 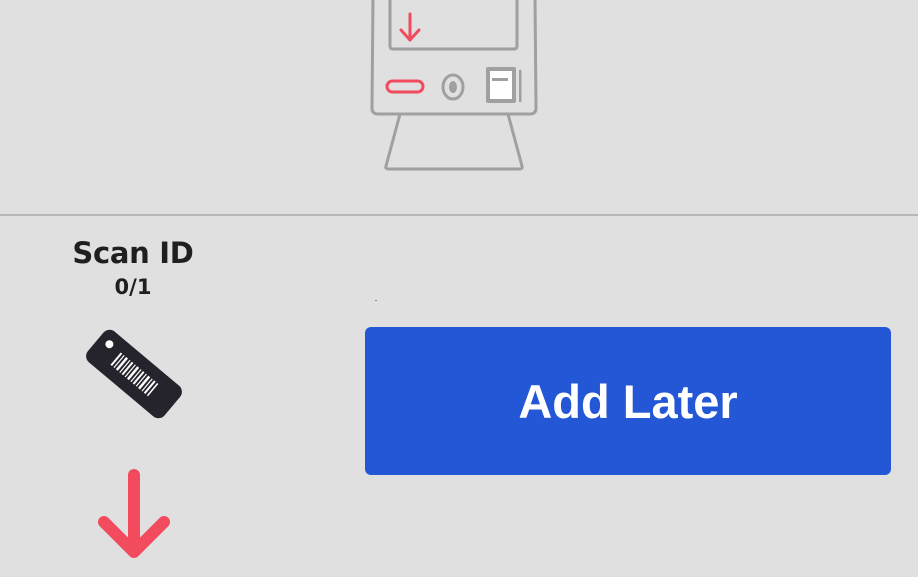 I want to click on arrow-down-icon, so click(x=134, y=513).